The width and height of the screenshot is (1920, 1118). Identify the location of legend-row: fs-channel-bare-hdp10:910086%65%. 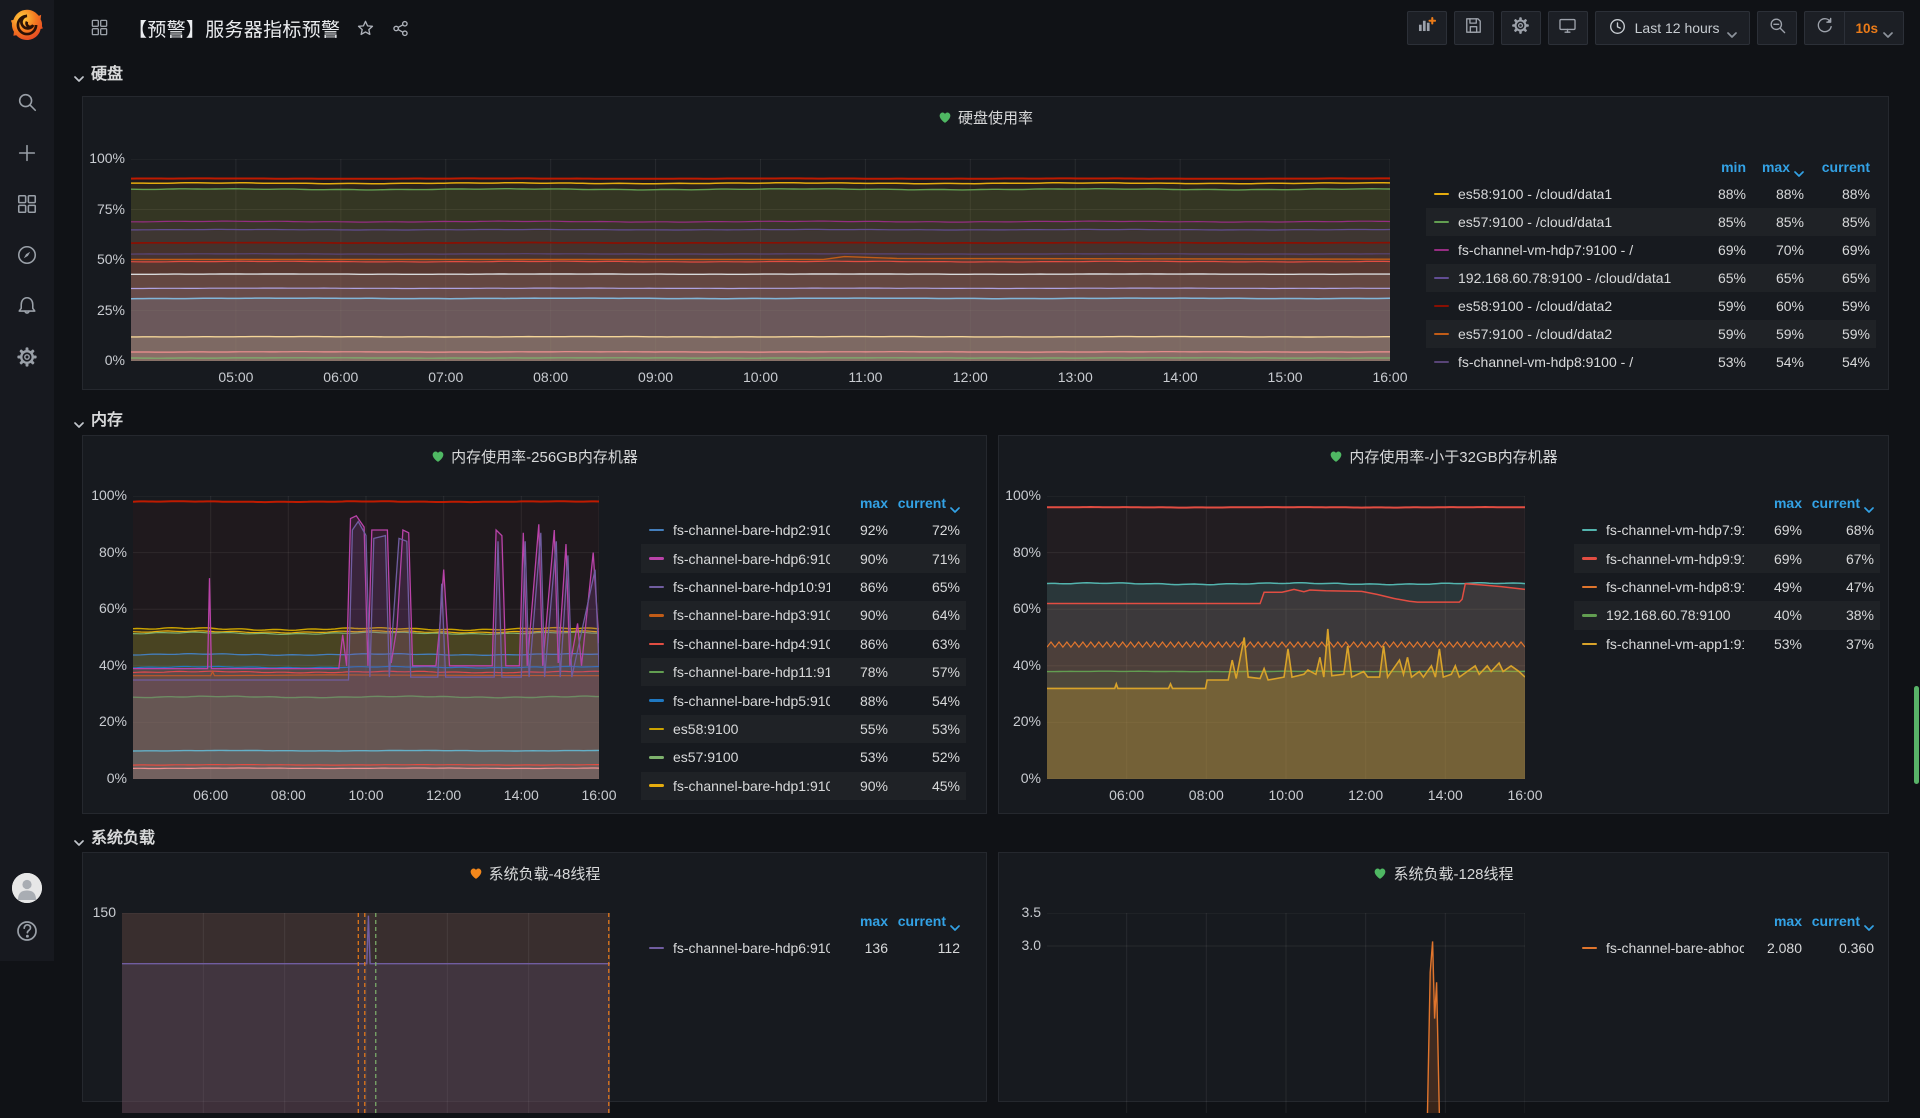
(803, 587).